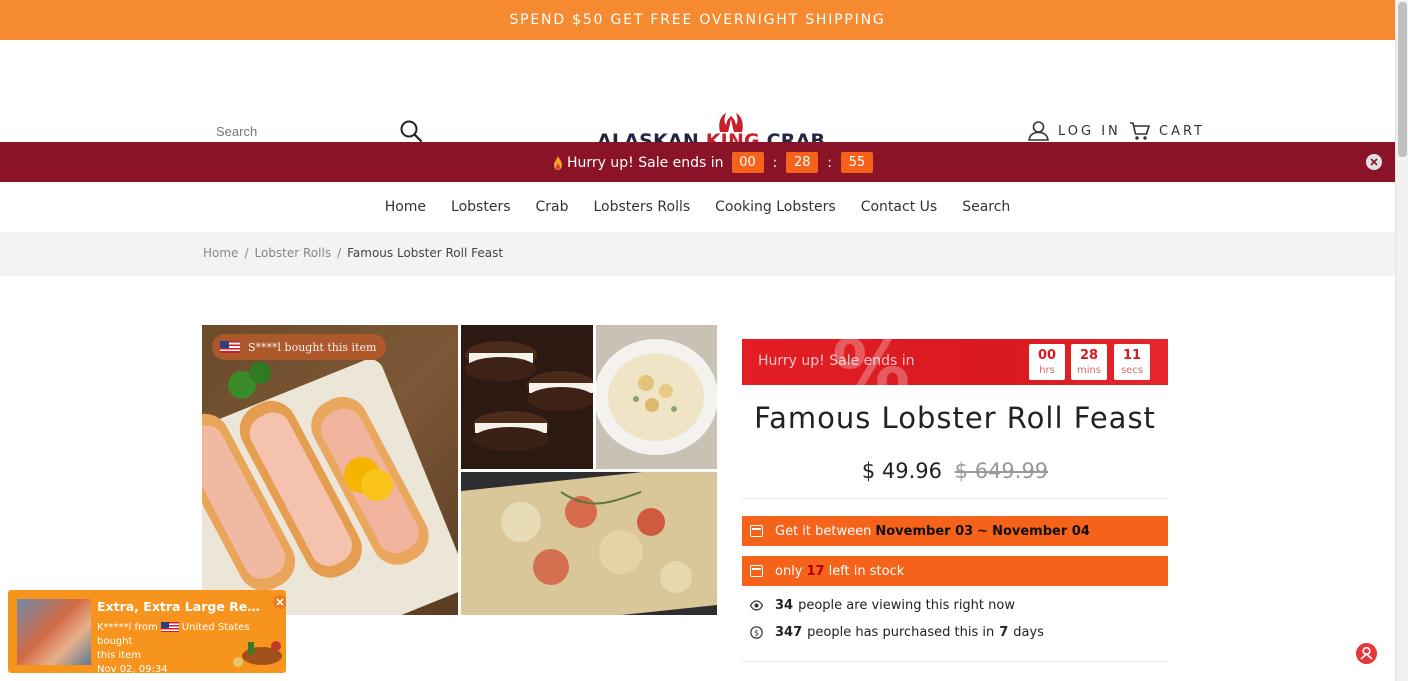 The image size is (1408, 681). I want to click on nav-item-cooking-lobsters: Cooking Lobsters, so click(776, 207).